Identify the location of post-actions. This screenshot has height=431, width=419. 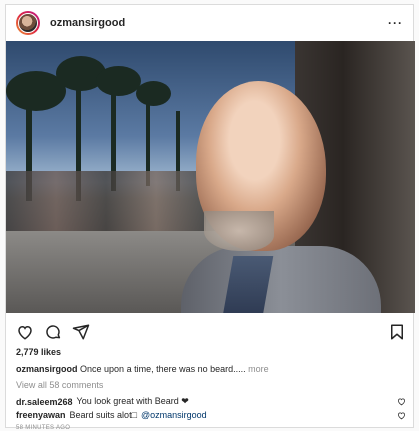
(211, 332).